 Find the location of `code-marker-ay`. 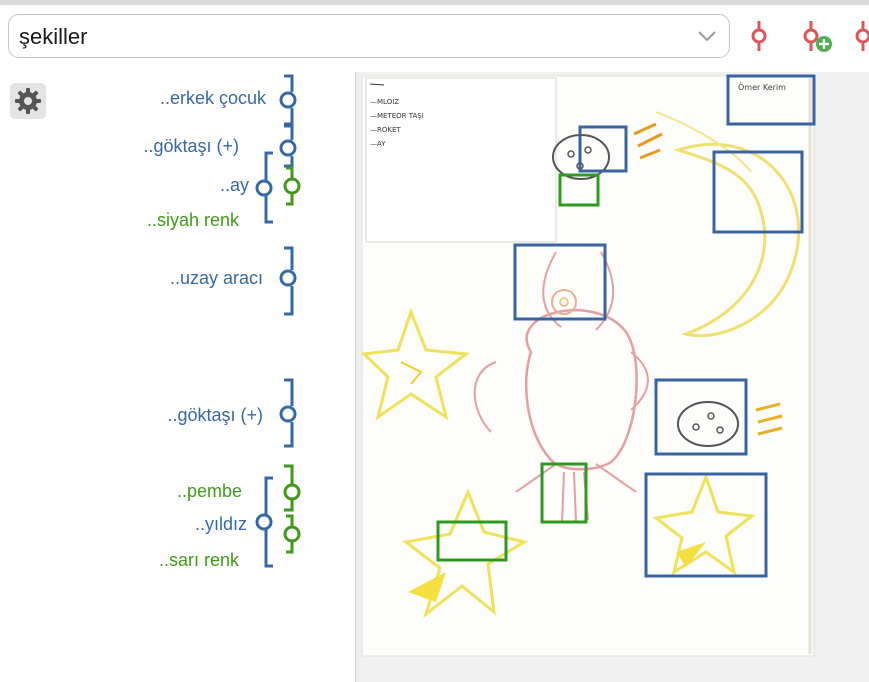

code-marker-ay is located at coordinates (264, 187).